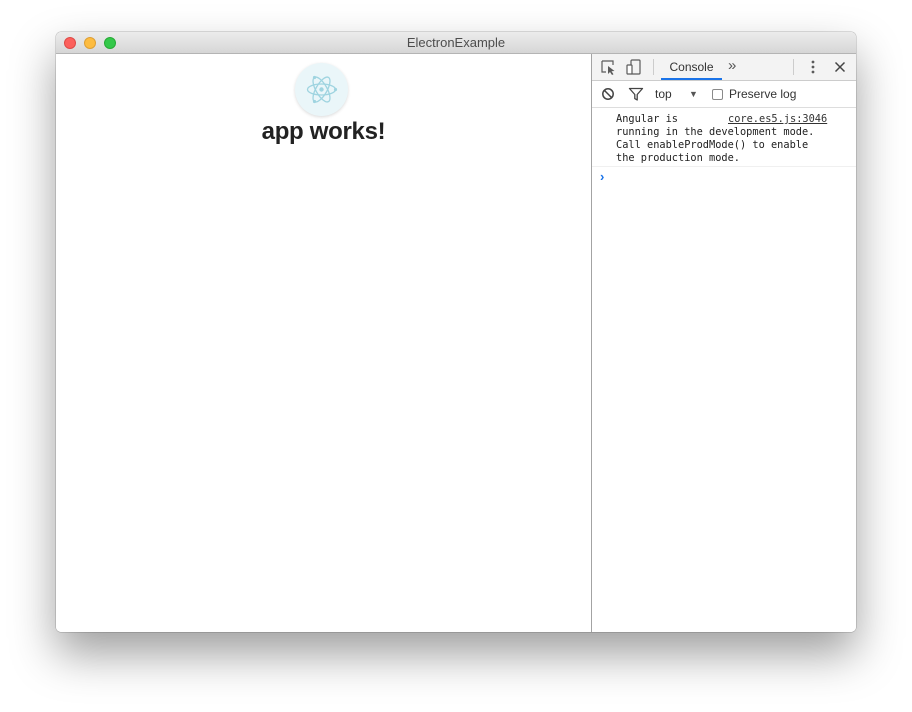 The width and height of the screenshot is (912, 712). What do you see at coordinates (813, 67) in the screenshot?
I see `kebab-menu-icon` at bounding box center [813, 67].